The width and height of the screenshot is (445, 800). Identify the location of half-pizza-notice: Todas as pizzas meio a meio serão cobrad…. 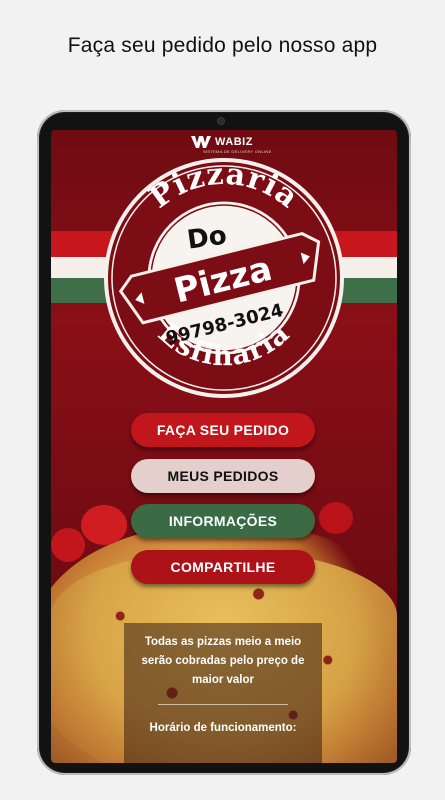
(223, 661).